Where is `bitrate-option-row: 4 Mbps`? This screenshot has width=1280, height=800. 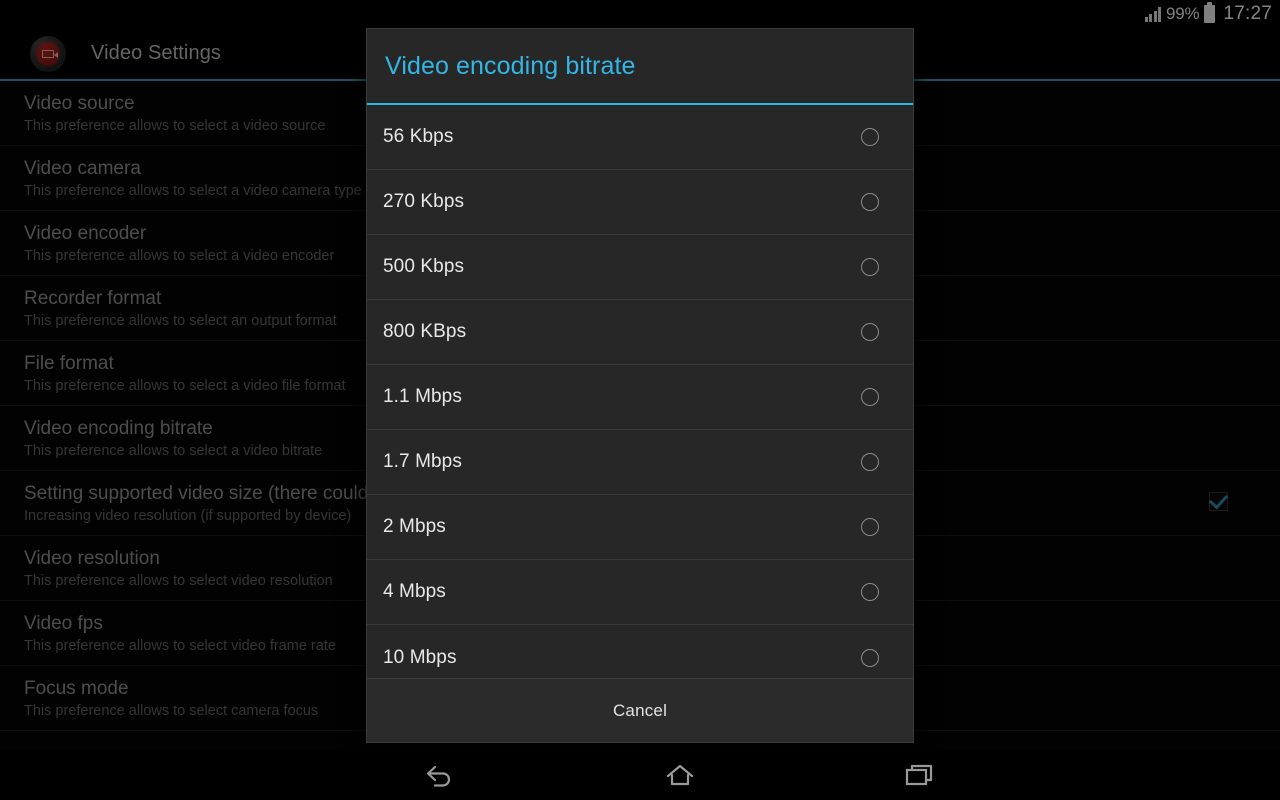 bitrate-option-row: 4 Mbps is located at coordinates (640, 592).